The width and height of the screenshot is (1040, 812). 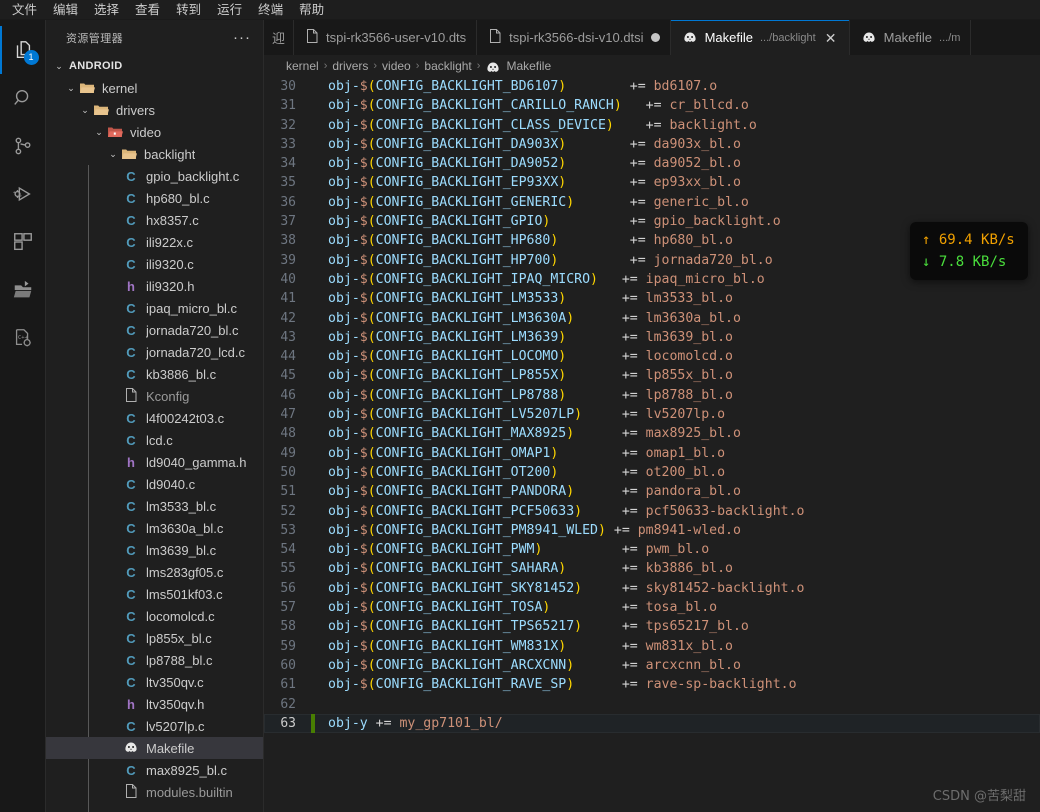 I want to click on arrow-up-icon: ↑, so click(x=926, y=240).